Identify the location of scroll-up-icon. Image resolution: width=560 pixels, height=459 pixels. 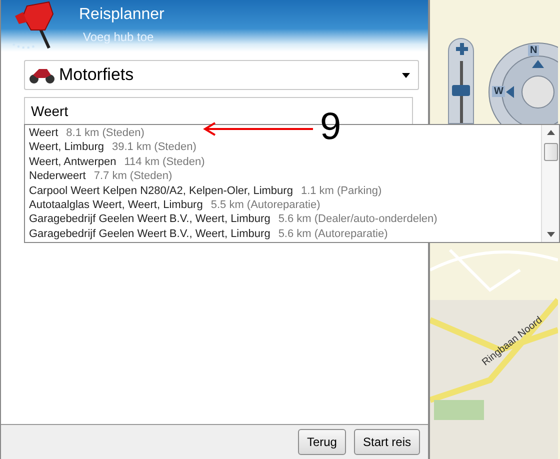
(550, 132).